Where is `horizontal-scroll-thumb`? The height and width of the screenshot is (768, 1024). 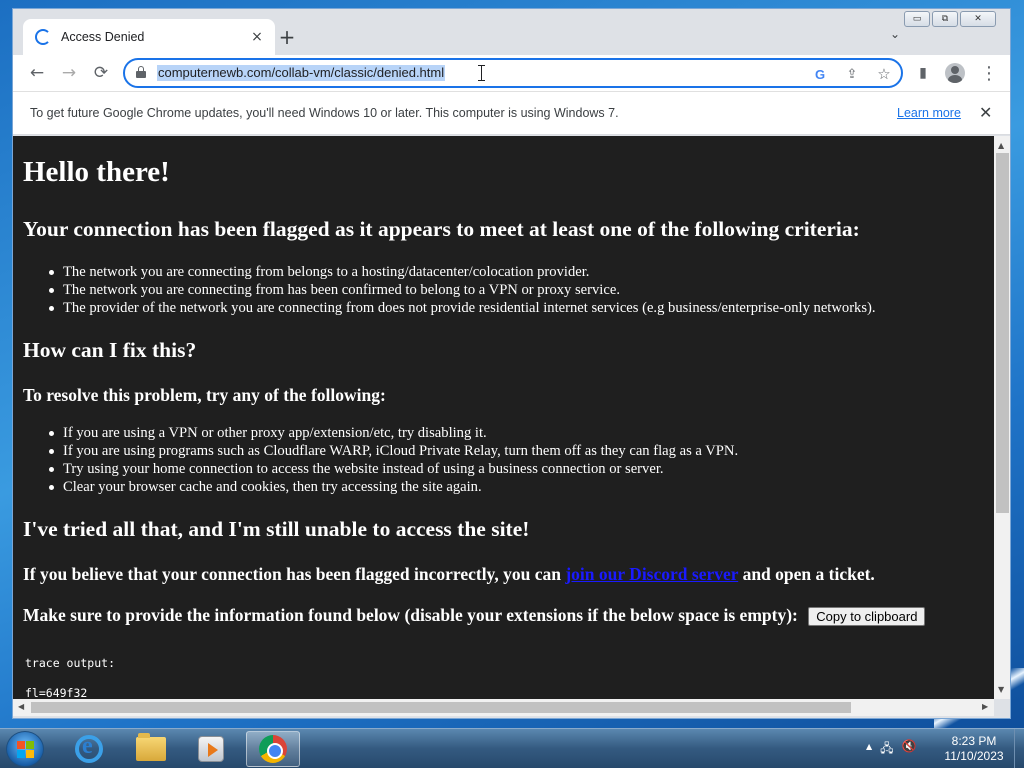
horizontal-scroll-thumb is located at coordinates (441, 707).